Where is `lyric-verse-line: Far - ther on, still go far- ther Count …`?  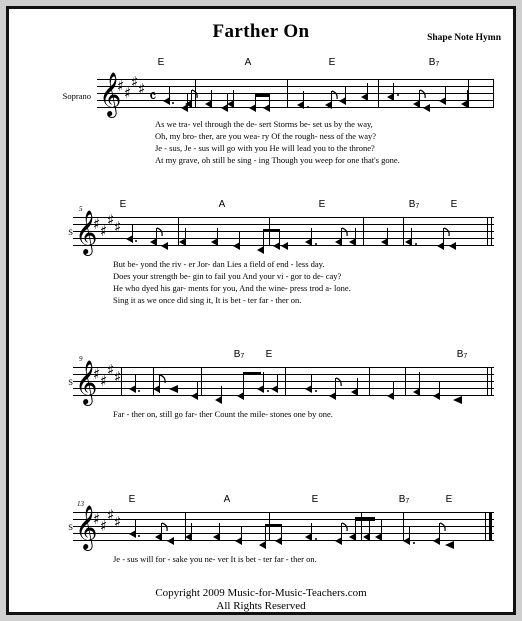
lyric-verse-line: Far - ther on, still go far- ther Count … is located at coordinates (223, 414).